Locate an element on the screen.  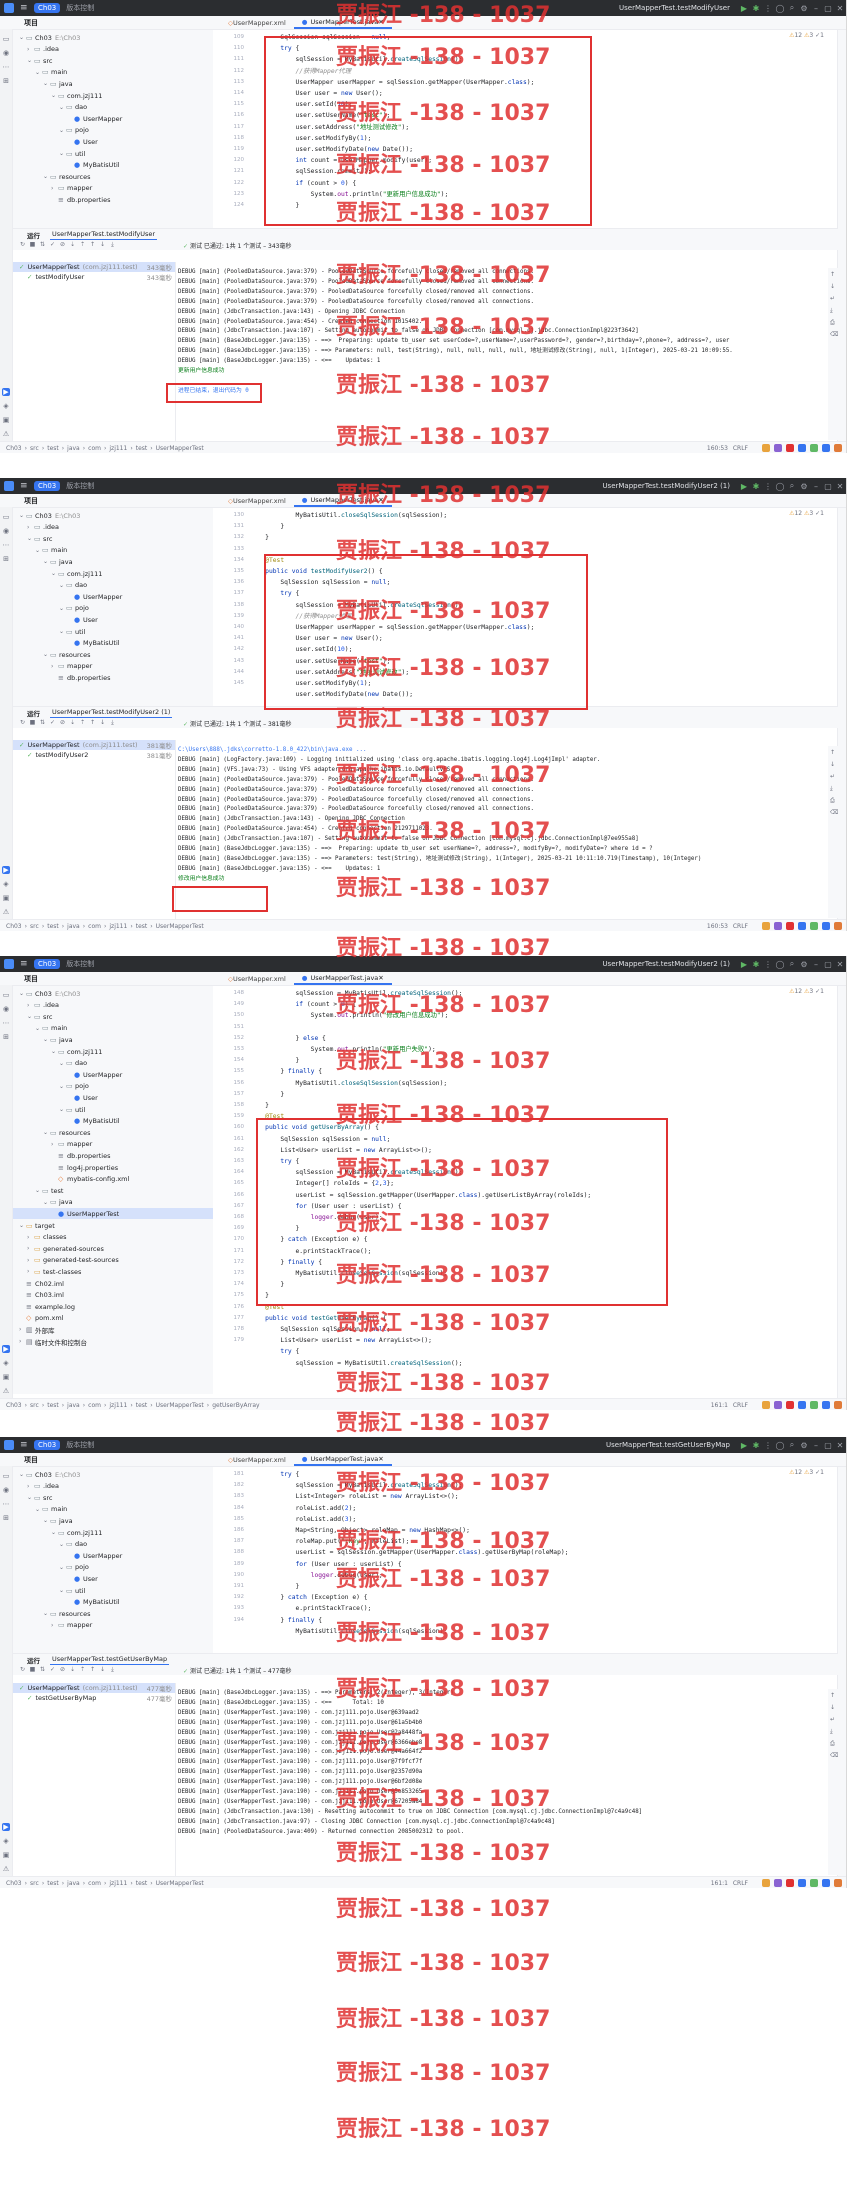
trash-icon: ⌫ is located at coordinates (834, 335).